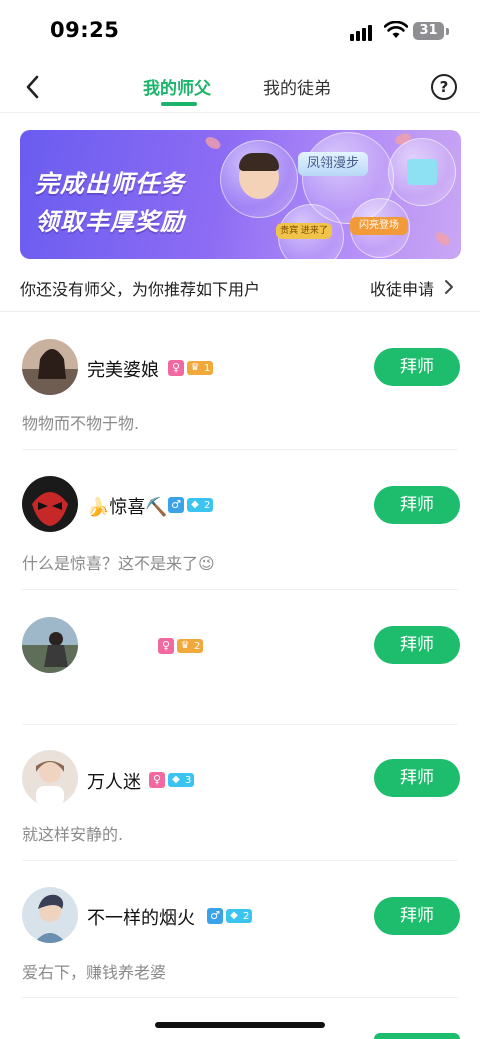 The height and width of the screenshot is (1039, 480). Describe the element at coordinates (240, 381) in the screenshot. I see `user-card: 完美婆娘 ♀ ♛ 1 物物而不物于物. 拜师` at that location.